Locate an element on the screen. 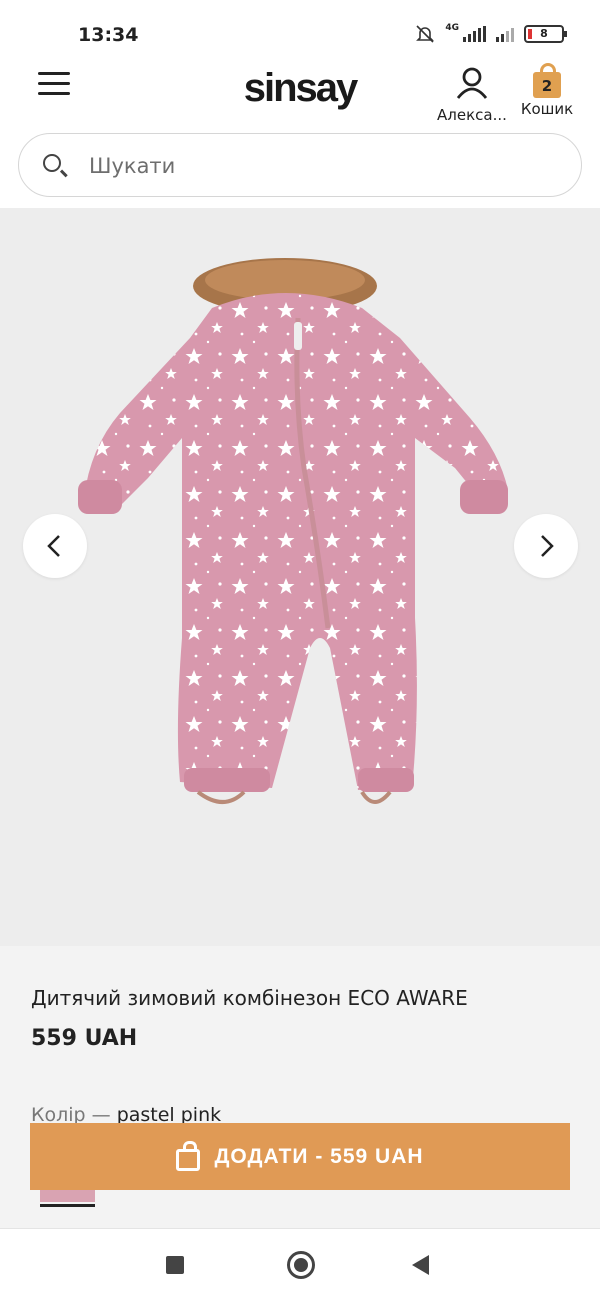 The height and width of the screenshot is (1299, 600). gallery-prev-button is located at coordinates (55, 546).